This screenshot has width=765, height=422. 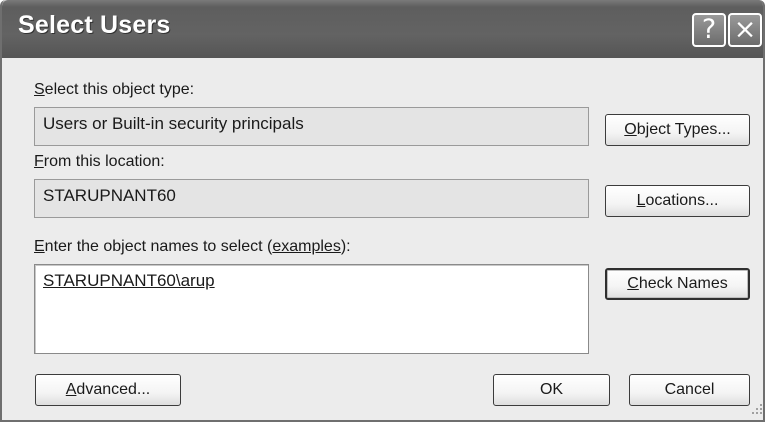 I want to click on cancel-button: Cancel, so click(x=689, y=390).